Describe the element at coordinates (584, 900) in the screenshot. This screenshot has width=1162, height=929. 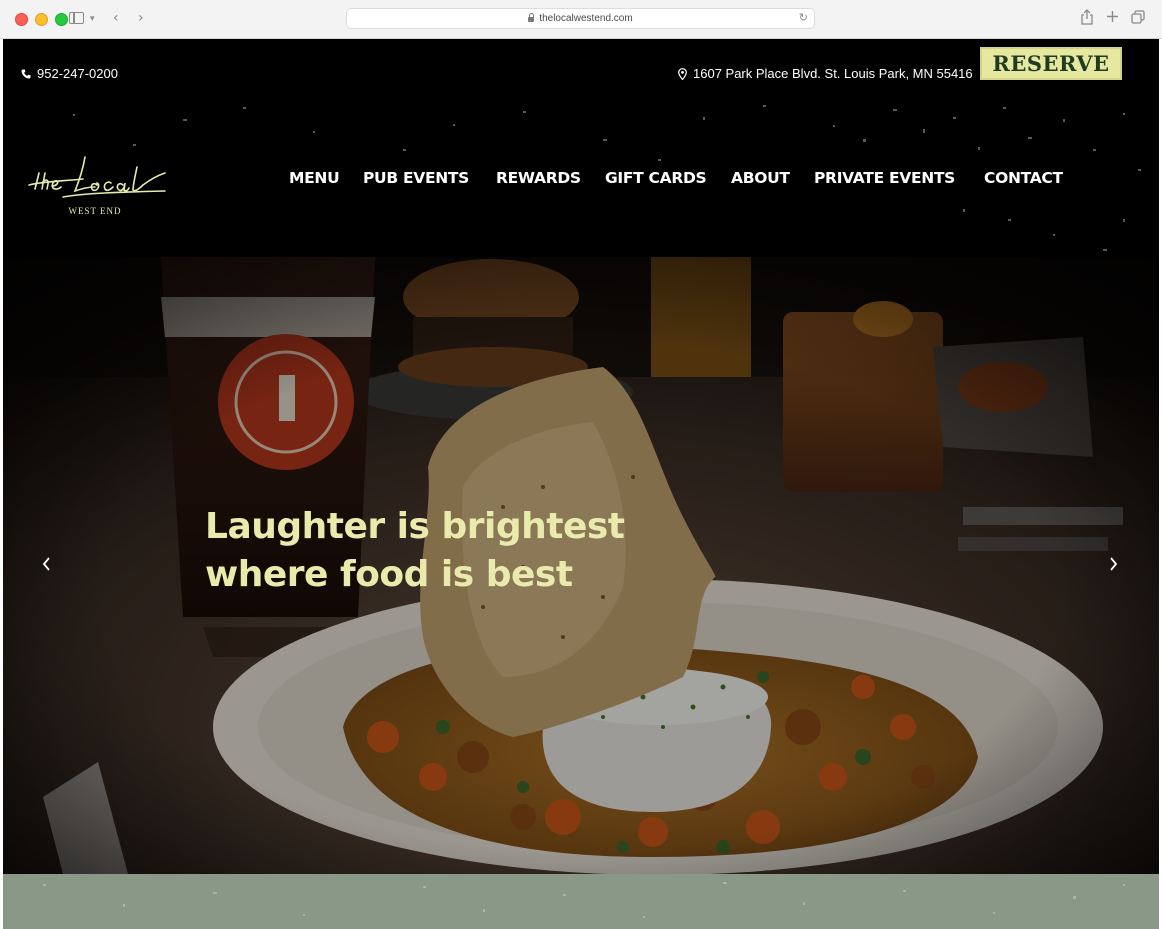
I see `band-texture` at that location.